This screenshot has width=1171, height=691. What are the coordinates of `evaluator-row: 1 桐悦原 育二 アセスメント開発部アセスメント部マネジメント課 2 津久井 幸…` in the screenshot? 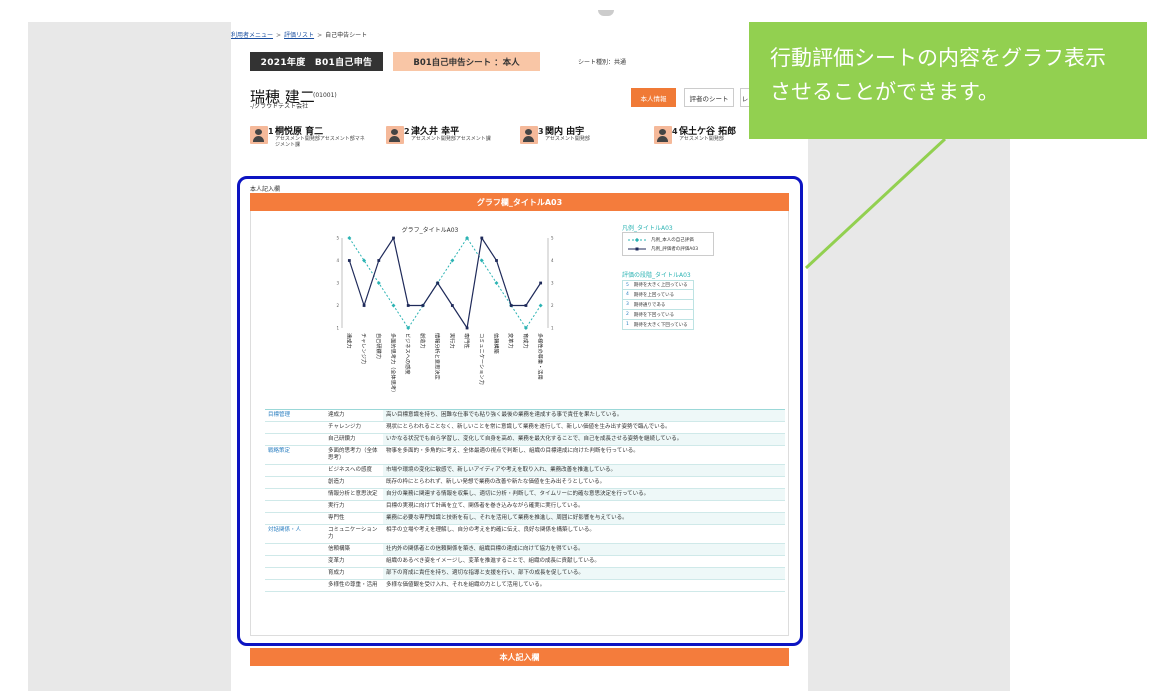 It's located at (519, 134).